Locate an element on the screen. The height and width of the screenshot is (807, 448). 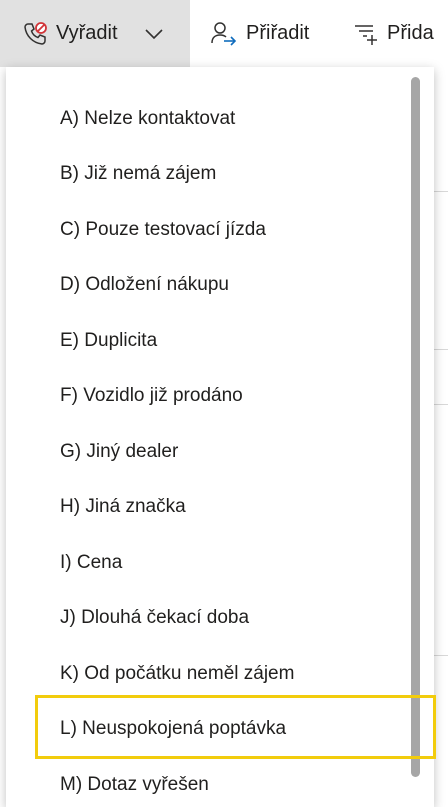
menu-item-a: A) Nelze kontaktovat is located at coordinates (206, 118).